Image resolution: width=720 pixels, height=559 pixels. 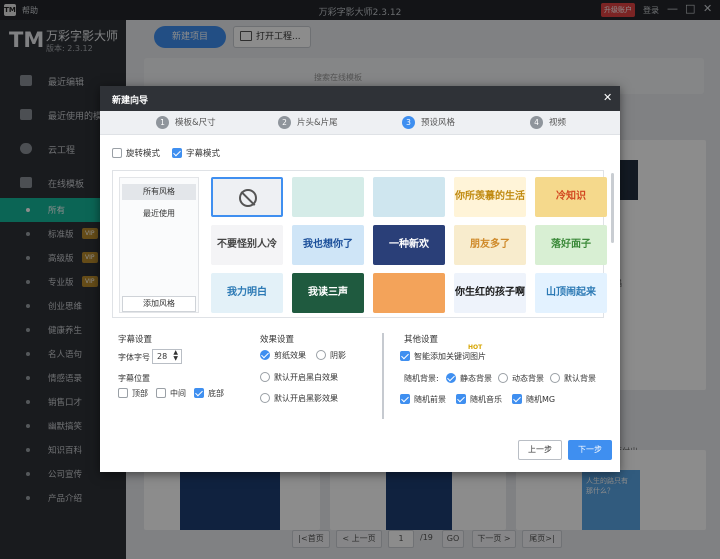 What do you see at coordinates (175, 355) in the screenshot?
I see `stepper-arrows-icon: ▲ ▼` at bounding box center [175, 355].